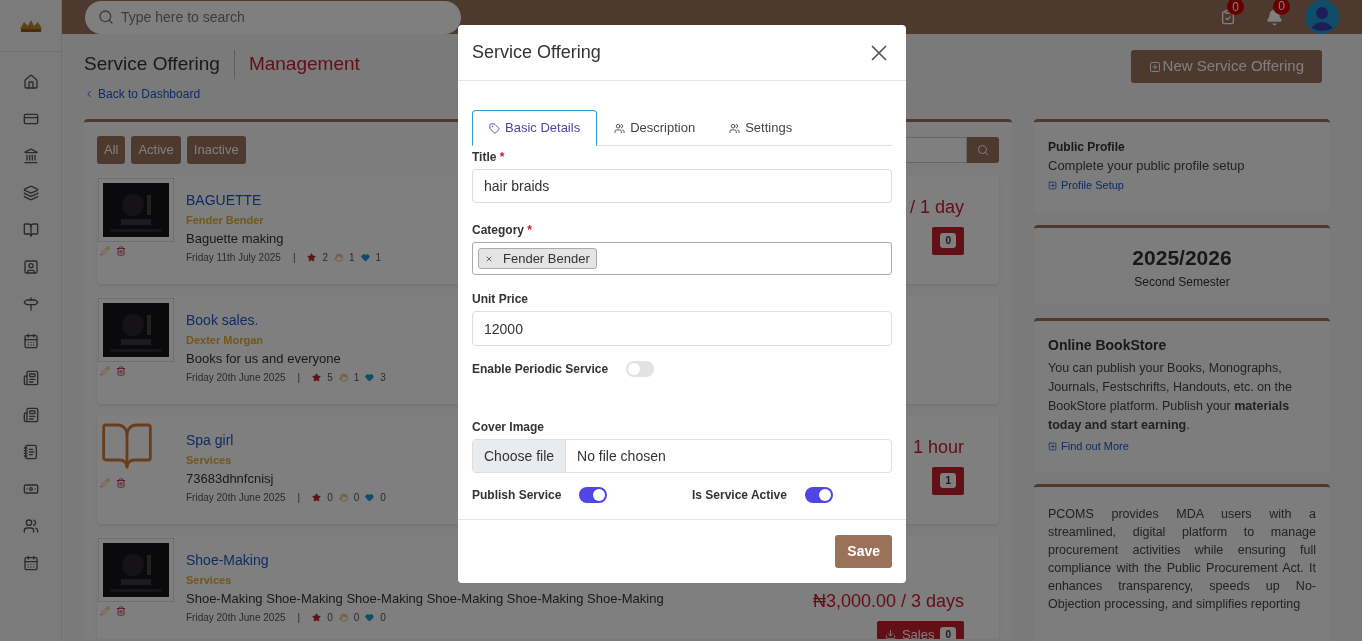  What do you see at coordinates (1182, 559) in the screenshot?
I see `card-text: PCOMS provides MDA users with a streamlined, digital platform to manage procurement activities while ensuring full compliance with the Public Procurement Act. It enhances transparency, speeds up No-Objection processing, and simplifies reporting` at bounding box center [1182, 559].